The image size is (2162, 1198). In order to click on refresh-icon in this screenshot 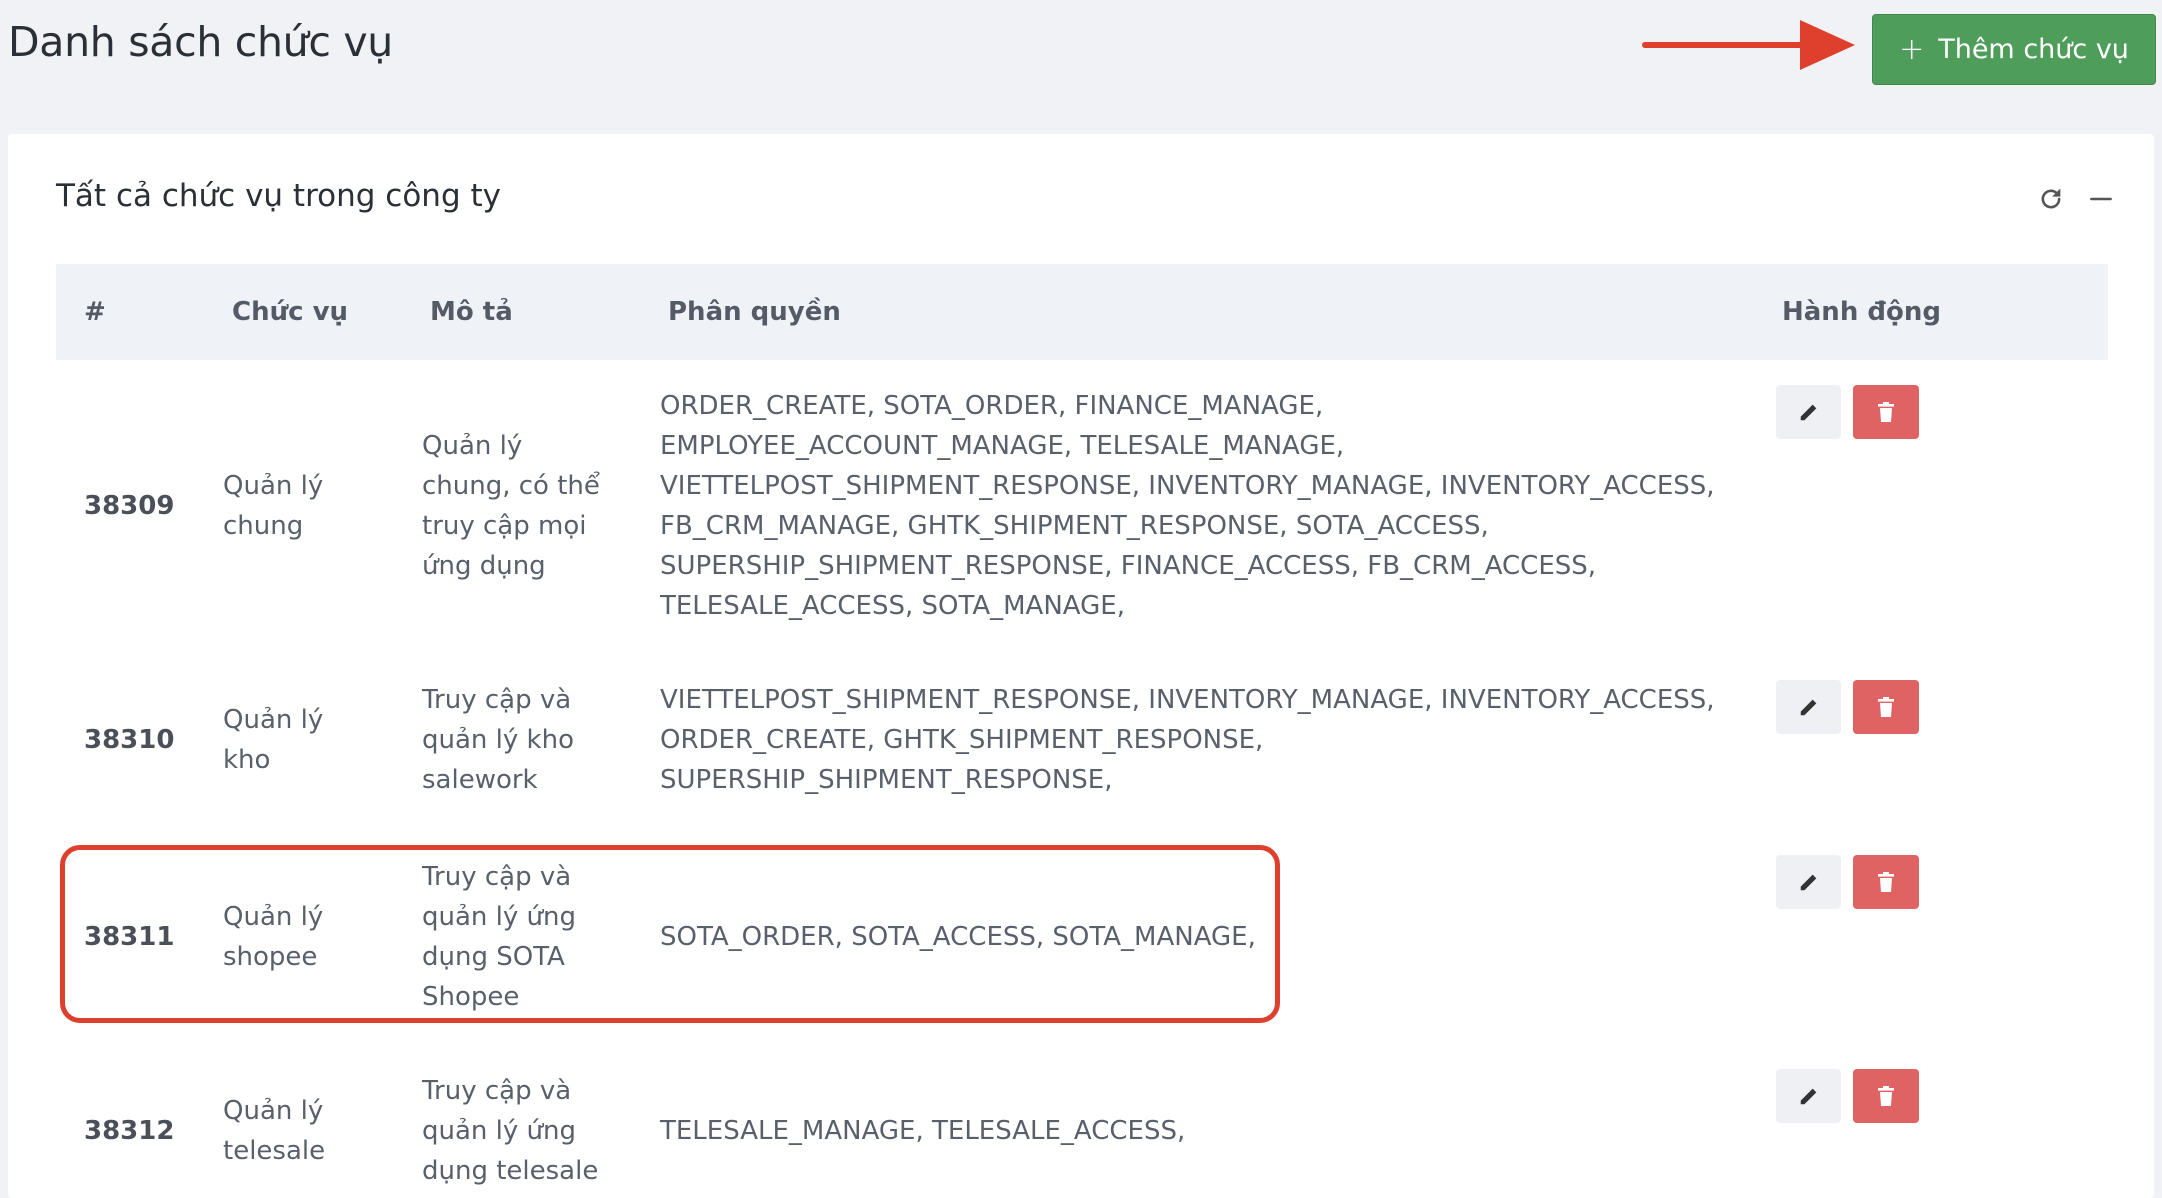, I will do `click(2051, 199)`.